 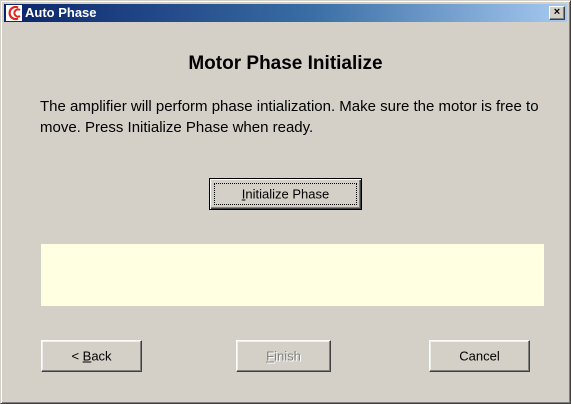 What do you see at coordinates (285, 63) in the screenshot?
I see `page-title: Motor Phase Initialize` at bounding box center [285, 63].